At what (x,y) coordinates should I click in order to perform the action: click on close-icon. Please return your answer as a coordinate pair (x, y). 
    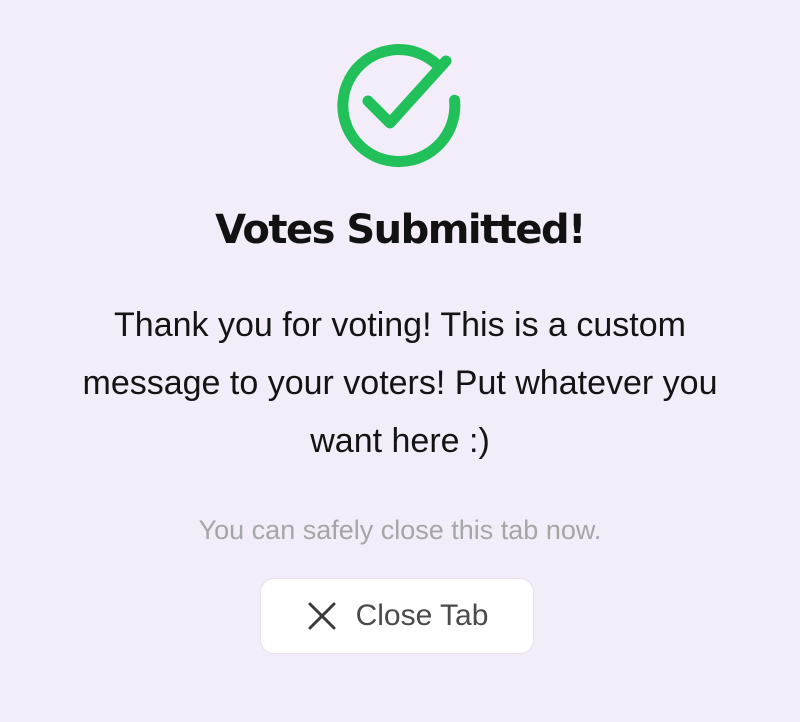
    Looking at the image, I should click on (322, 616).